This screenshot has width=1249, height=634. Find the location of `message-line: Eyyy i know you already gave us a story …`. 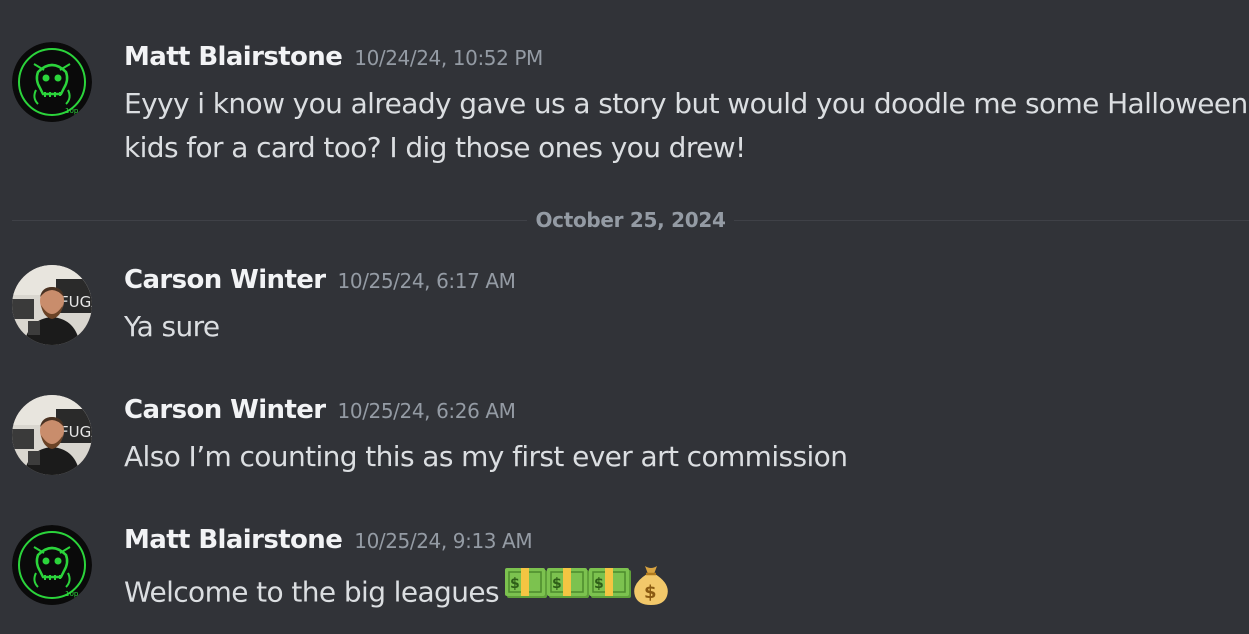

message-line: Eyyy i know you already gave us a story … is located at coordinates (686, 103).